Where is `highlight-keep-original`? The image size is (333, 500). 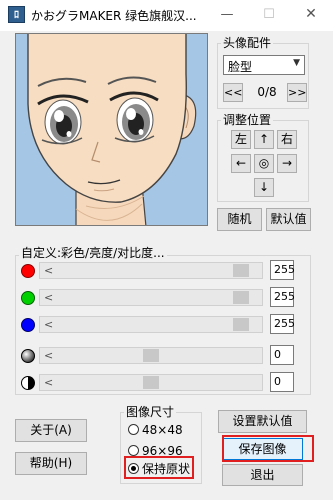 highlight-keep-original is located at coordinates (159, 467).